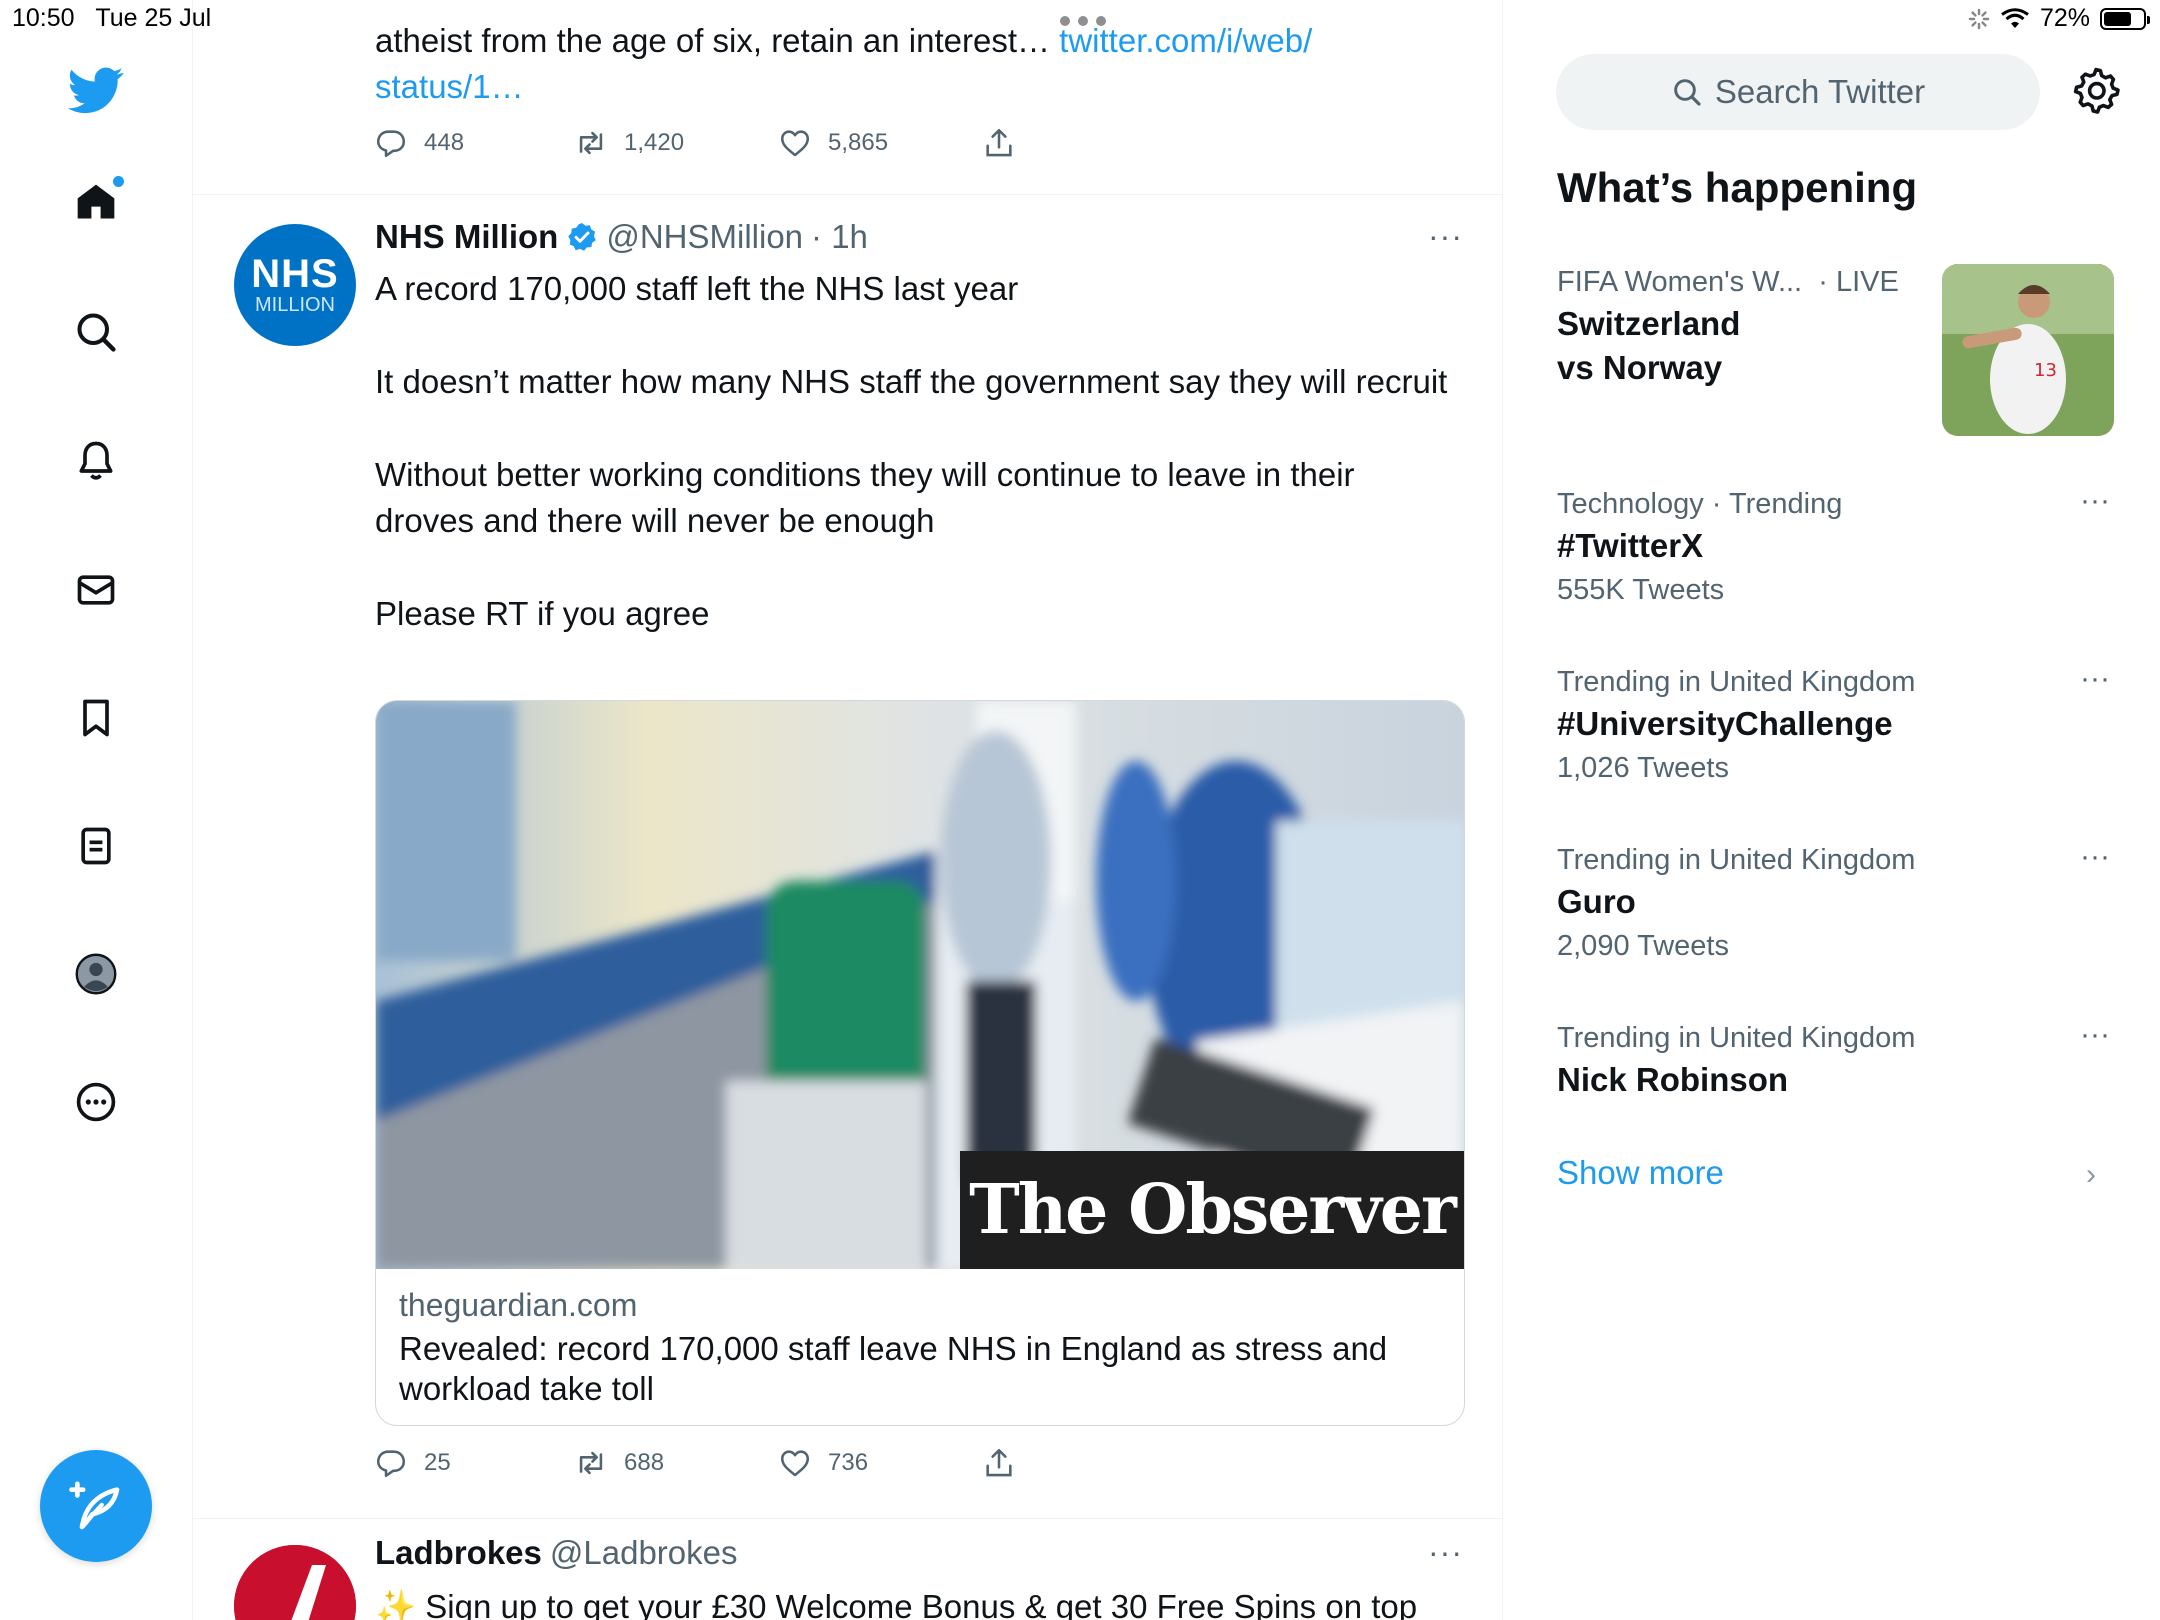 This screenshot has width=2160, height=1620. What do you see at coordinates (848, 1462) in the screenshot?
I see `like-count: 736` at bounding box center [848, 1462].